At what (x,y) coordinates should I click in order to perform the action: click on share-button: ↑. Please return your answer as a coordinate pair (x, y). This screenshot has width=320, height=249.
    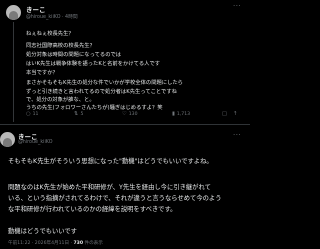
    Looking at the image, I should click on (236, 114).